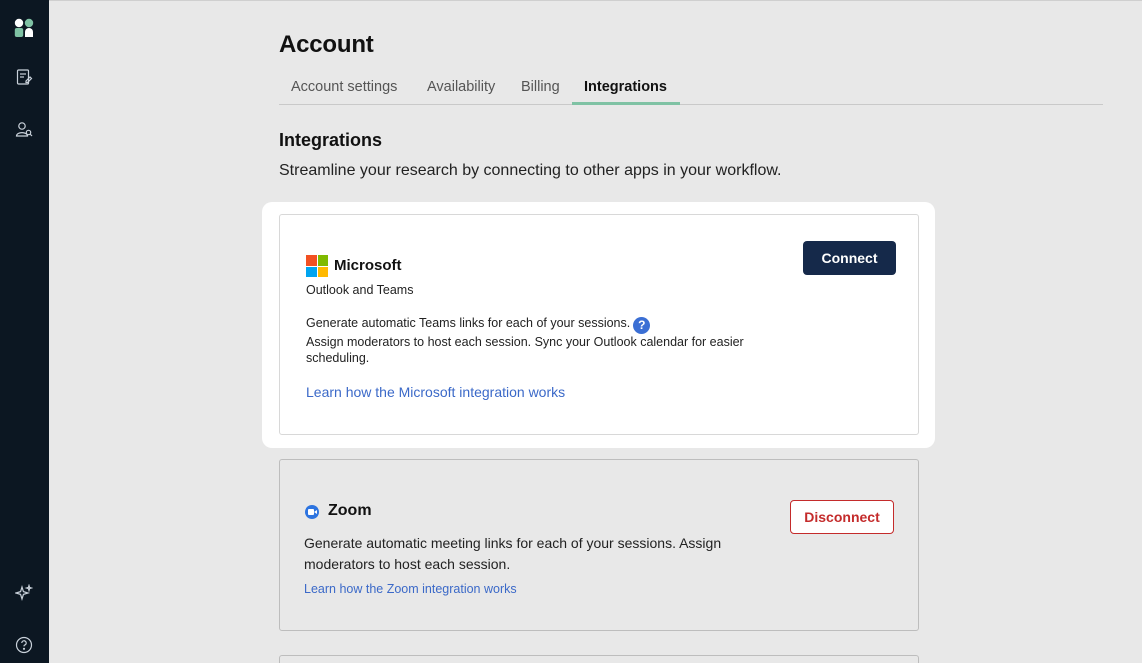  What do you see at coordinates (540, 88) in the screenshot?
I see `tab-billing: Billing` at bounding box center [540, 88].